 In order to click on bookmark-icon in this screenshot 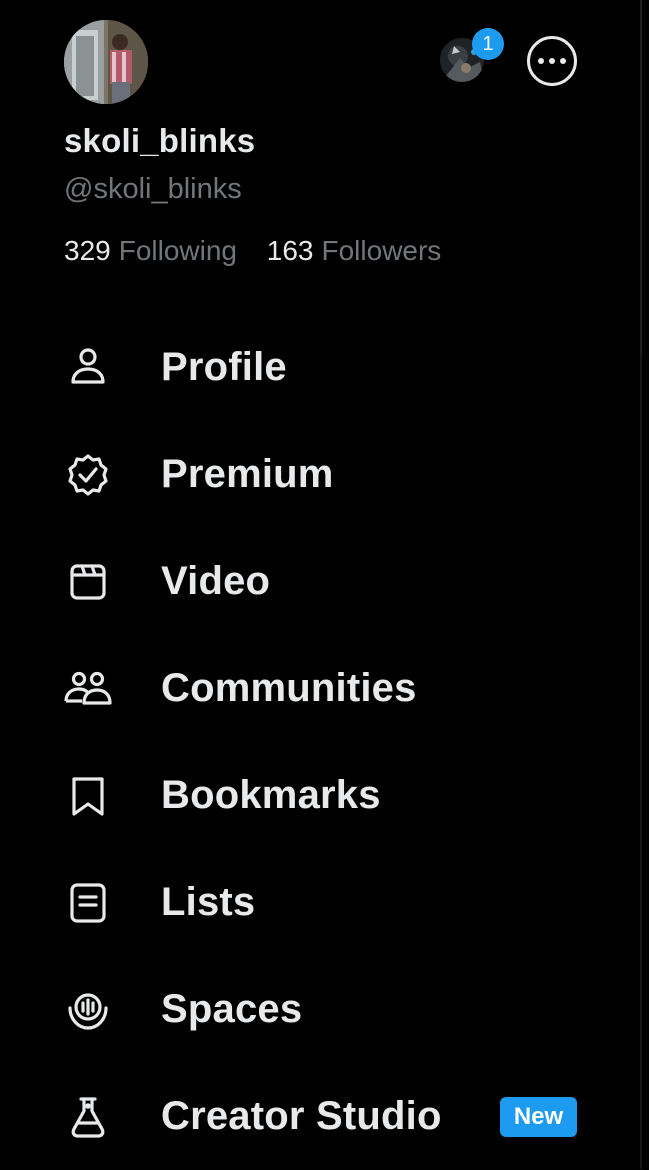, I will do `click(88, 796)`.